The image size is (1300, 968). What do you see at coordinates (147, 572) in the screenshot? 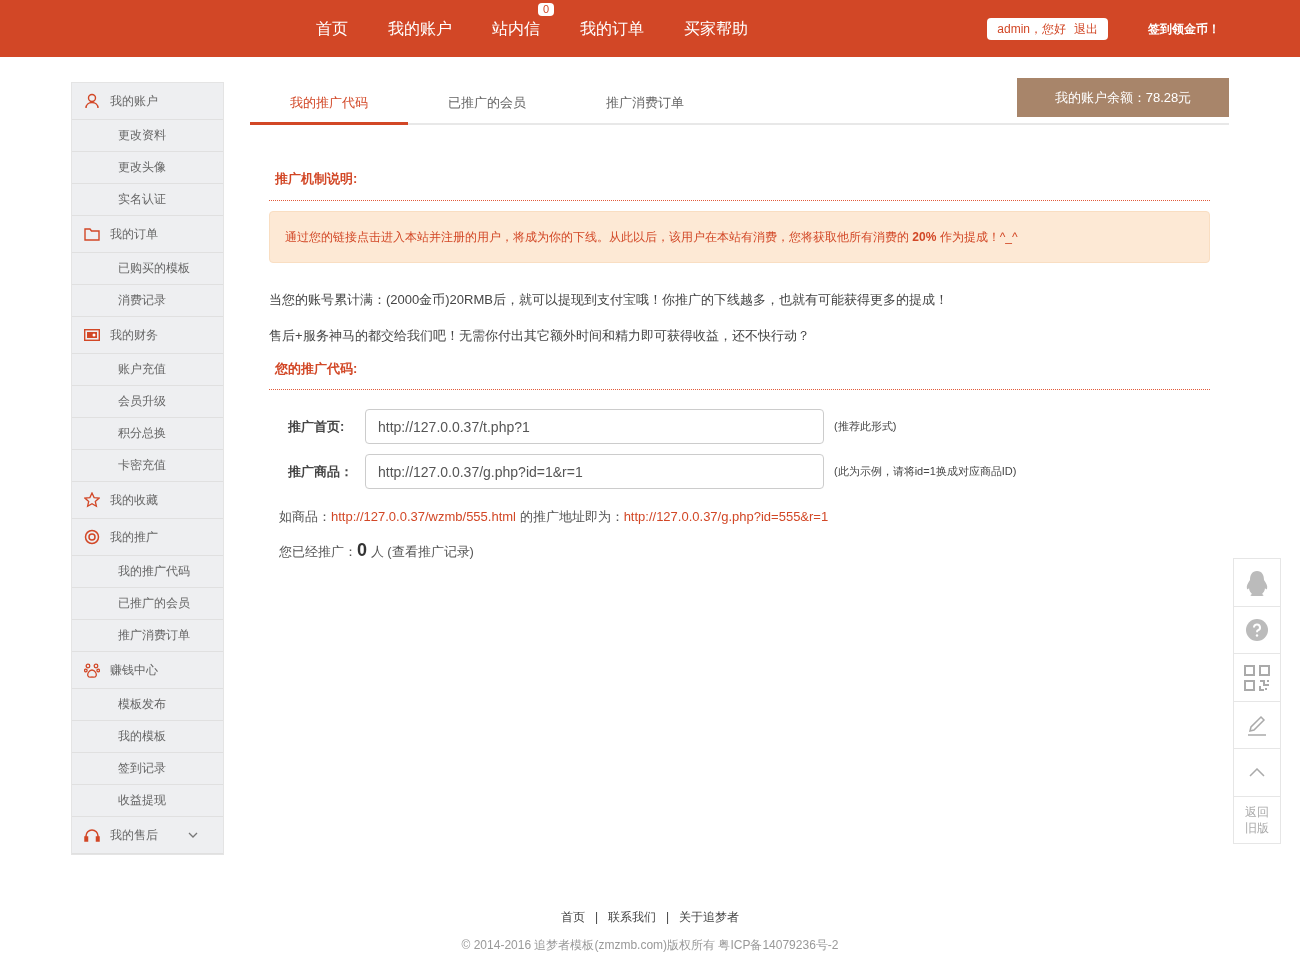
I see `sidebar-item: 我的推广代码` at bounding box center [147, 572].